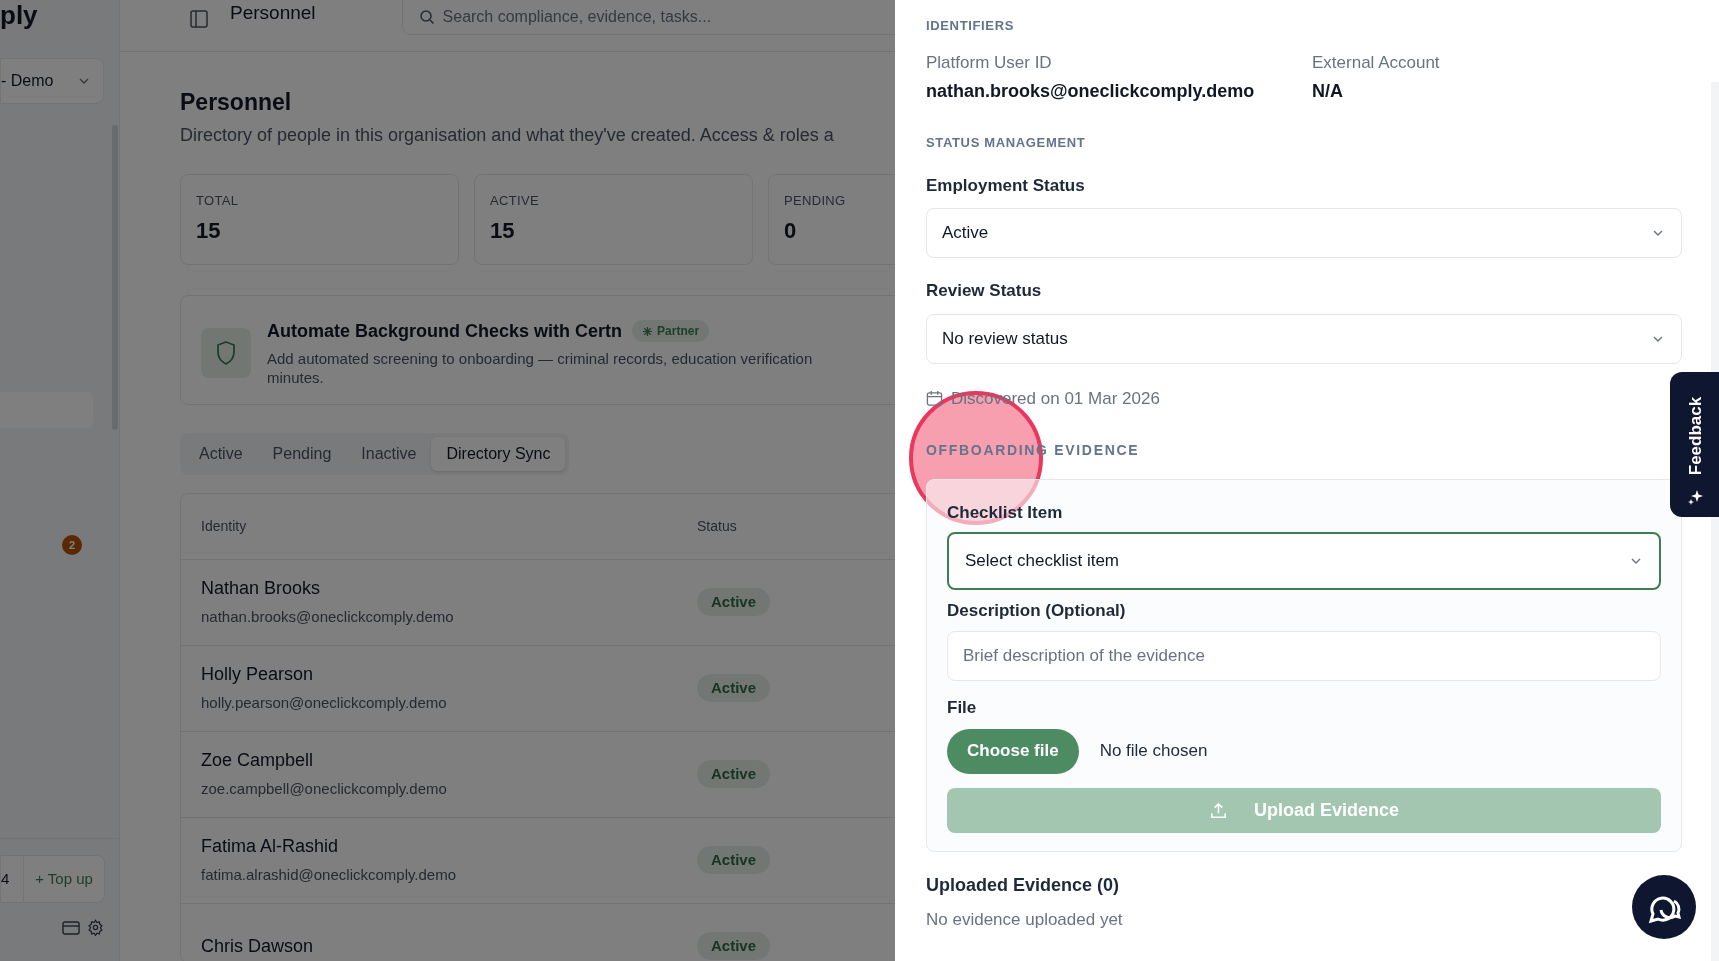 This screenshot has width=1719, height=961. I want to click on workspace-select: - Demo, so click(52, 81).